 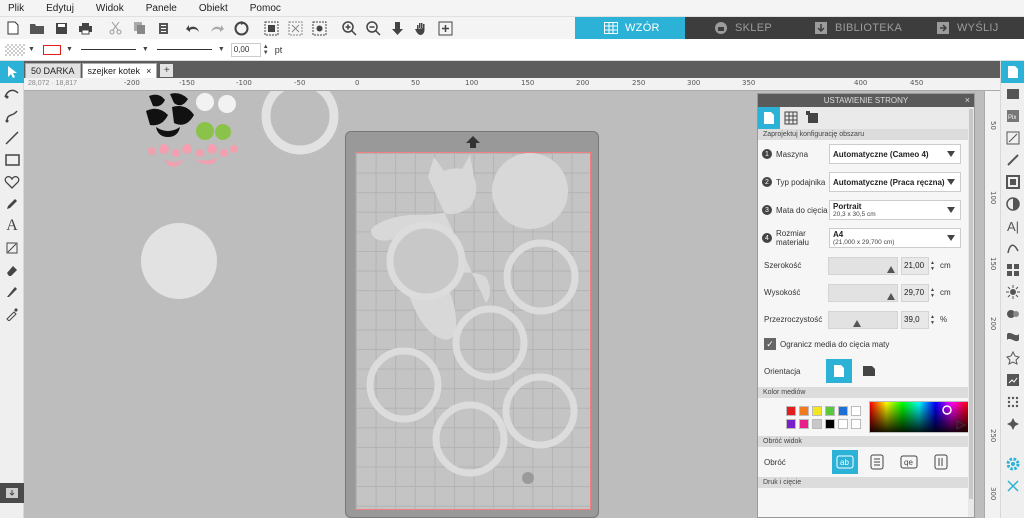 What do you see at coordinates (161, 8) in the screenshot?
I see `menu-panels: Panele` at bounding box center [161, 8].